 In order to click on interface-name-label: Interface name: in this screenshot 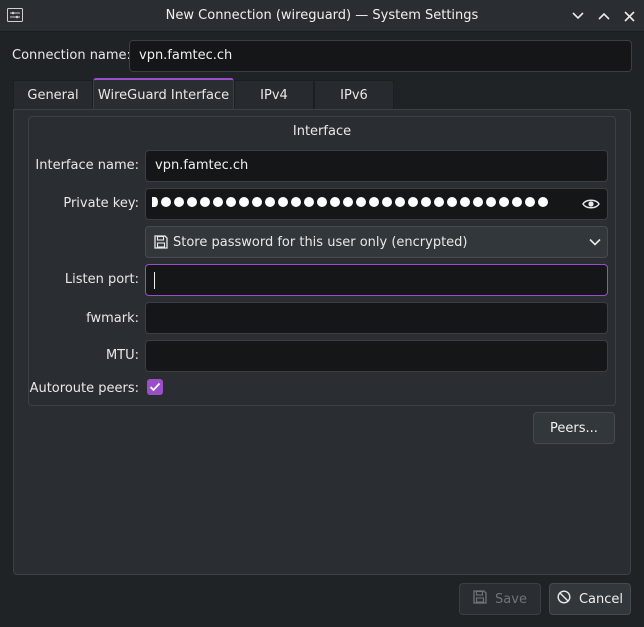, I will do `click(87, 165)`.